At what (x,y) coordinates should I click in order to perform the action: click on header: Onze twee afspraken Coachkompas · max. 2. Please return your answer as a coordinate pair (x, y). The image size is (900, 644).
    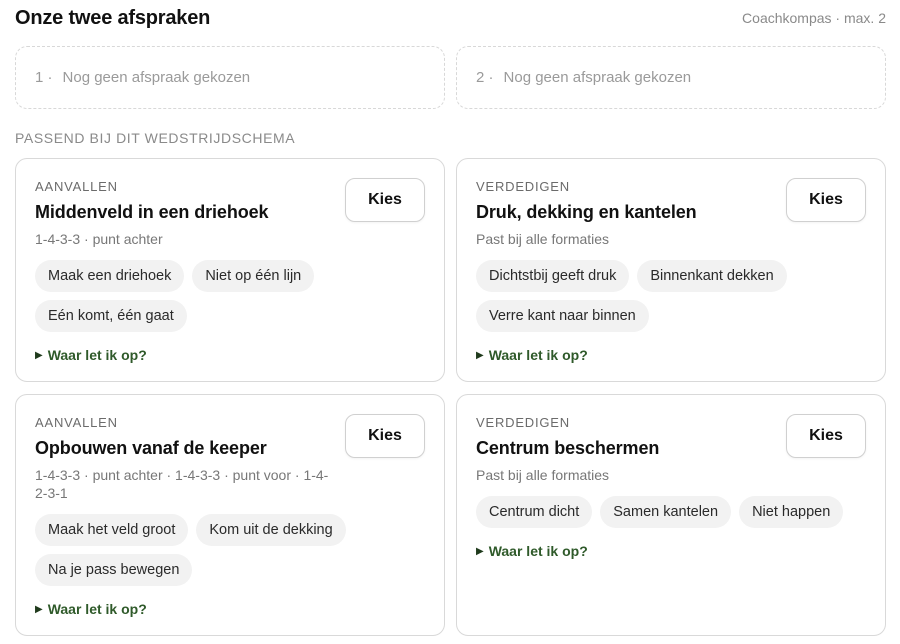
    Looking at the image, I should click on (450, 18).